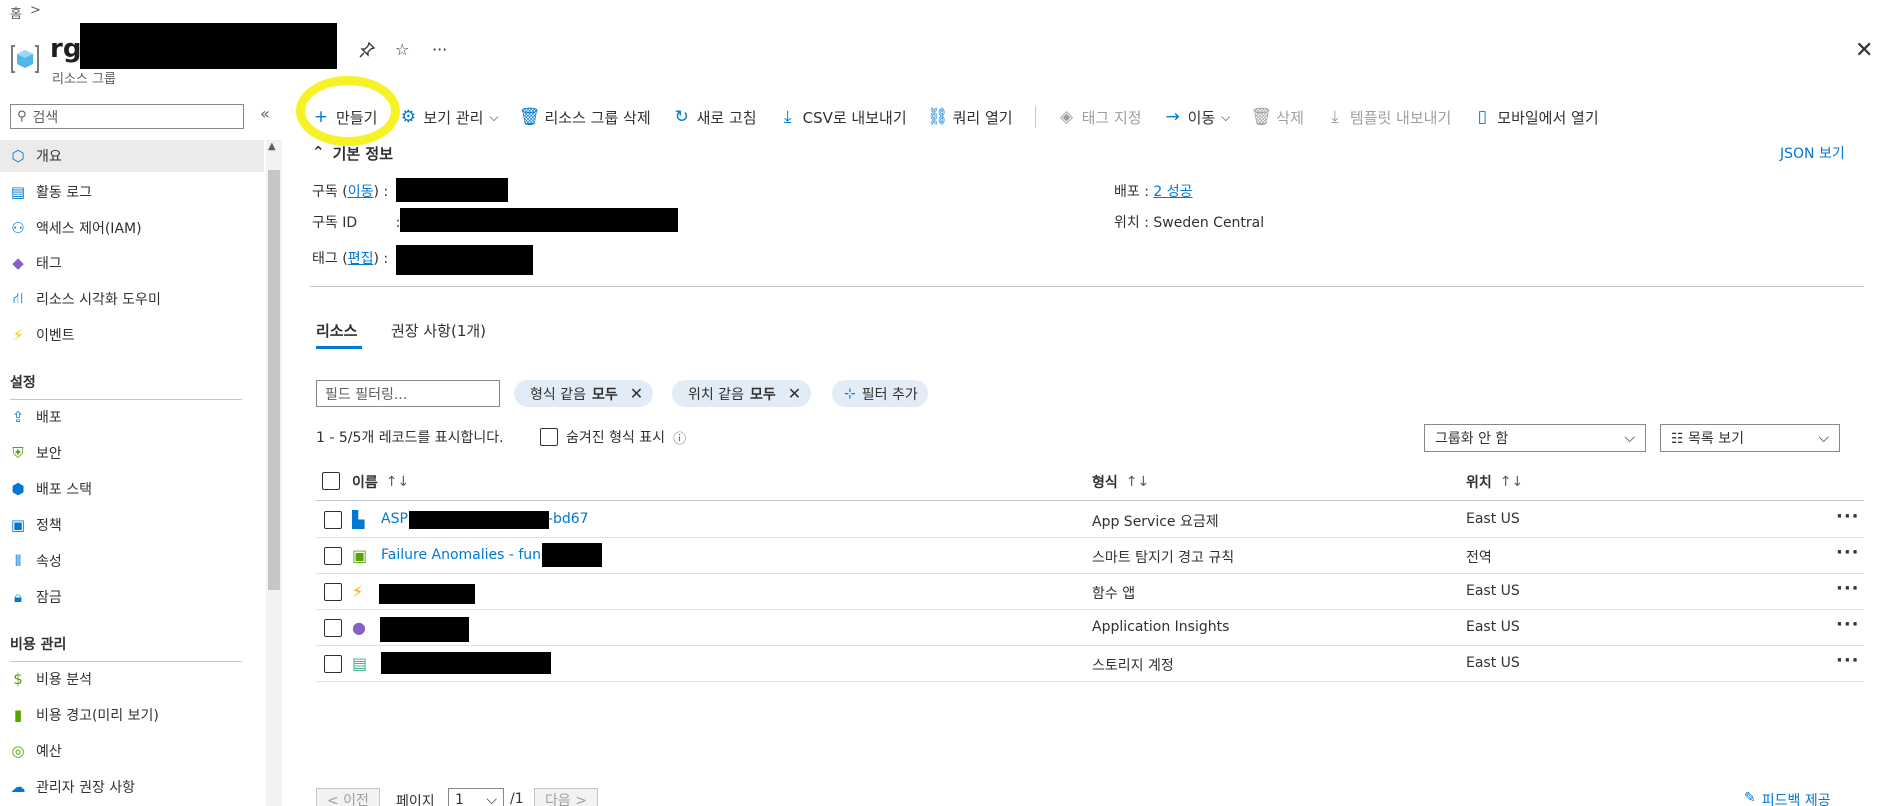  What do you see at coordinates (132, 679) in the screenshot?
I see `sidebar-item-cost-analysis: $ 비용 분석` at bounding box center [132, 679].